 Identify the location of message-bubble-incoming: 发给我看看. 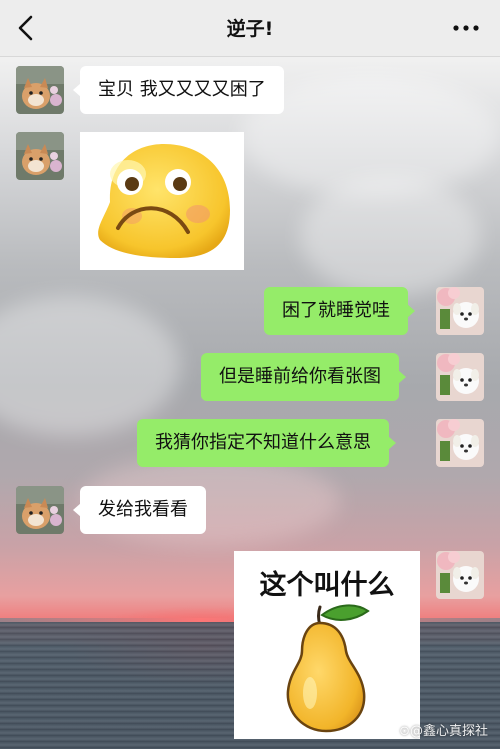
(139, 510).